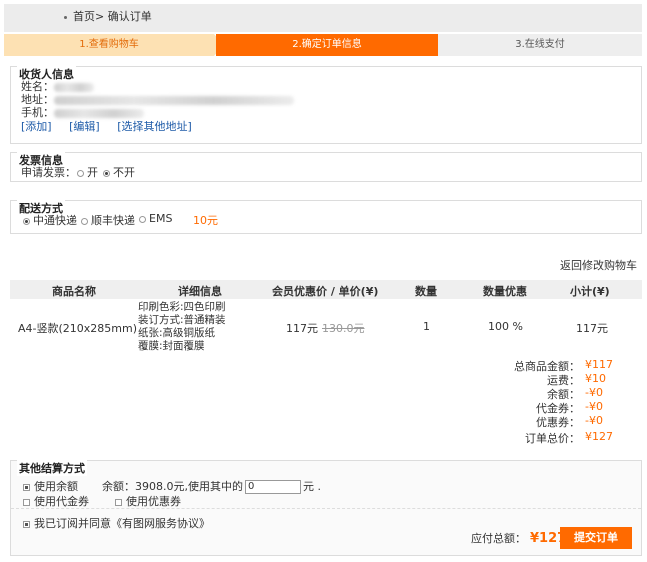  What do you see at coordinates (88, 16) in the screenshot?
I see `breadcrumb-home: 首页>` at bounding box center [88, 16].